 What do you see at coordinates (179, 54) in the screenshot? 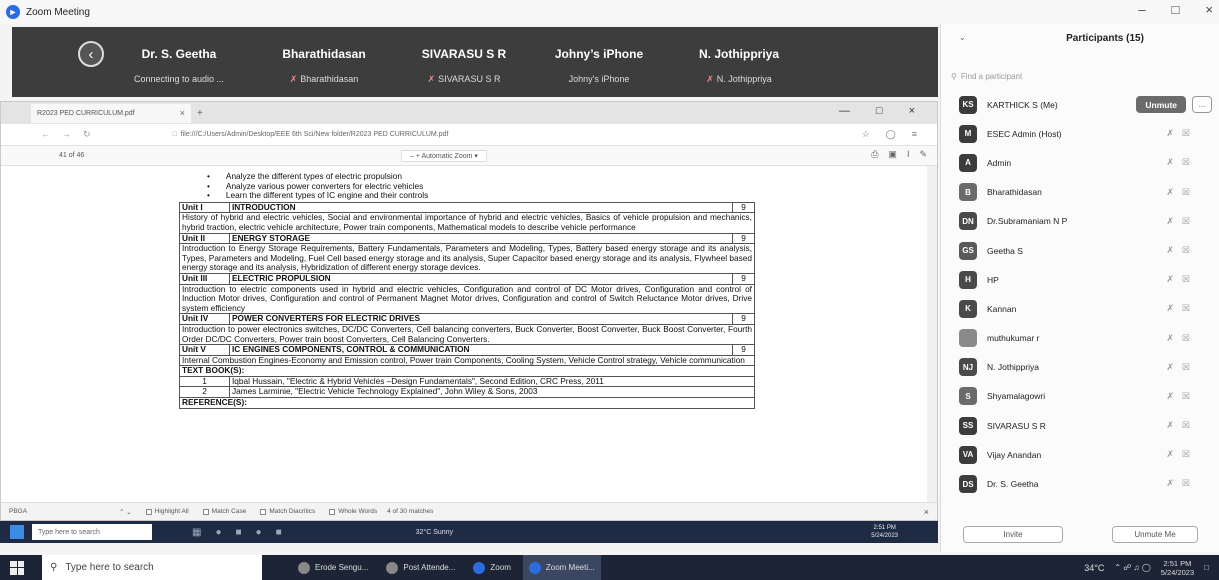
I see `tile-name: Dr. S. Geetha` at bounding box center [179, 54].